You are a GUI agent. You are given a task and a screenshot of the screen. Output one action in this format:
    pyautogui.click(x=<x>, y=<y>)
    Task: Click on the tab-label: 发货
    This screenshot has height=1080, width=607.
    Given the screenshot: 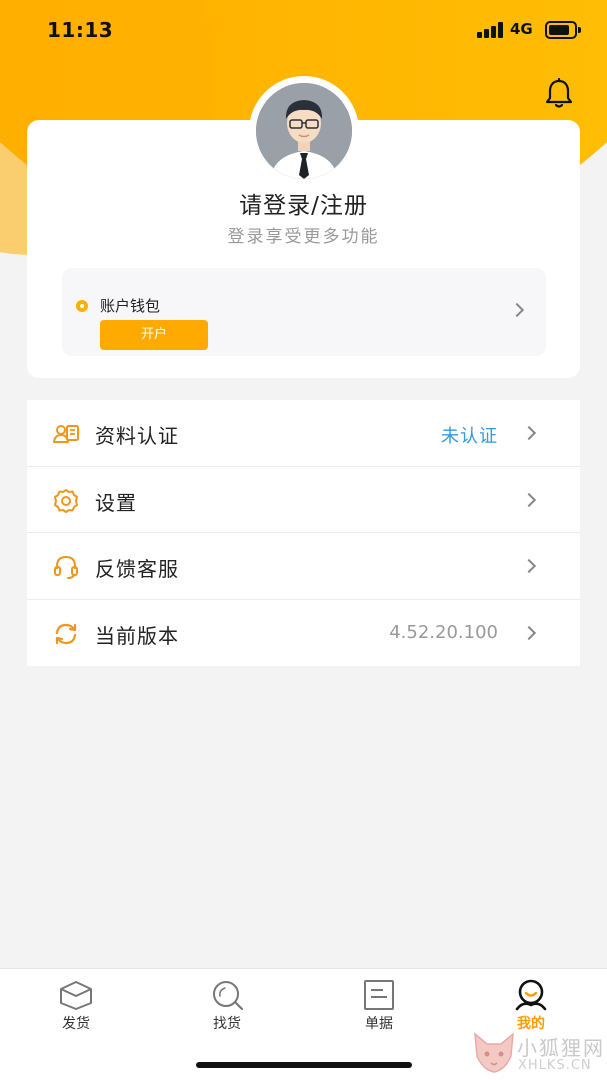 What is the action you would take?
    pyautogui.click(x=76, y=1024)
    